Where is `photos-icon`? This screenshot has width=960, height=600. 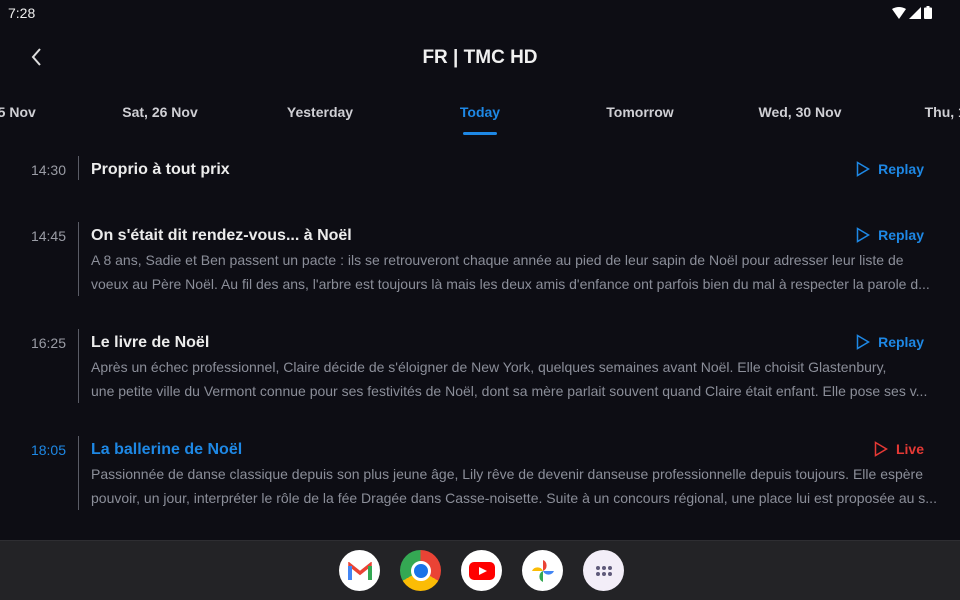 photos-icon is located at coordinates (542, 570).